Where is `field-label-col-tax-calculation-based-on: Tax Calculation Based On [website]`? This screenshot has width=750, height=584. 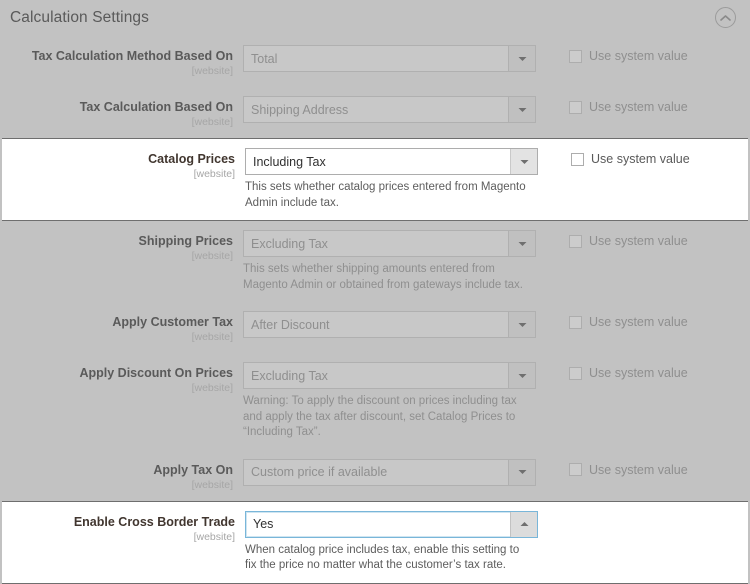
field-label-col-tax-calculation-based-on: Tax Calculation Based On [website] is located at coordinates (121, 112).